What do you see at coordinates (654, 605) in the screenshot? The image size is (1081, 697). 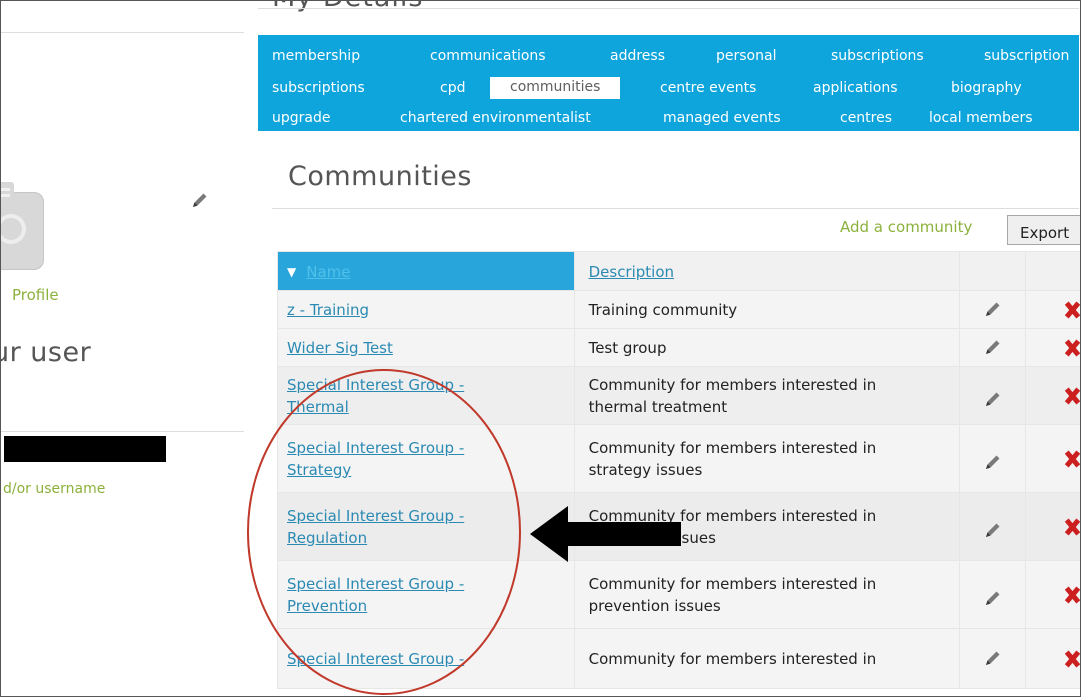 I see `community-description-text: prevention issues` at bounding box center [654, 605].